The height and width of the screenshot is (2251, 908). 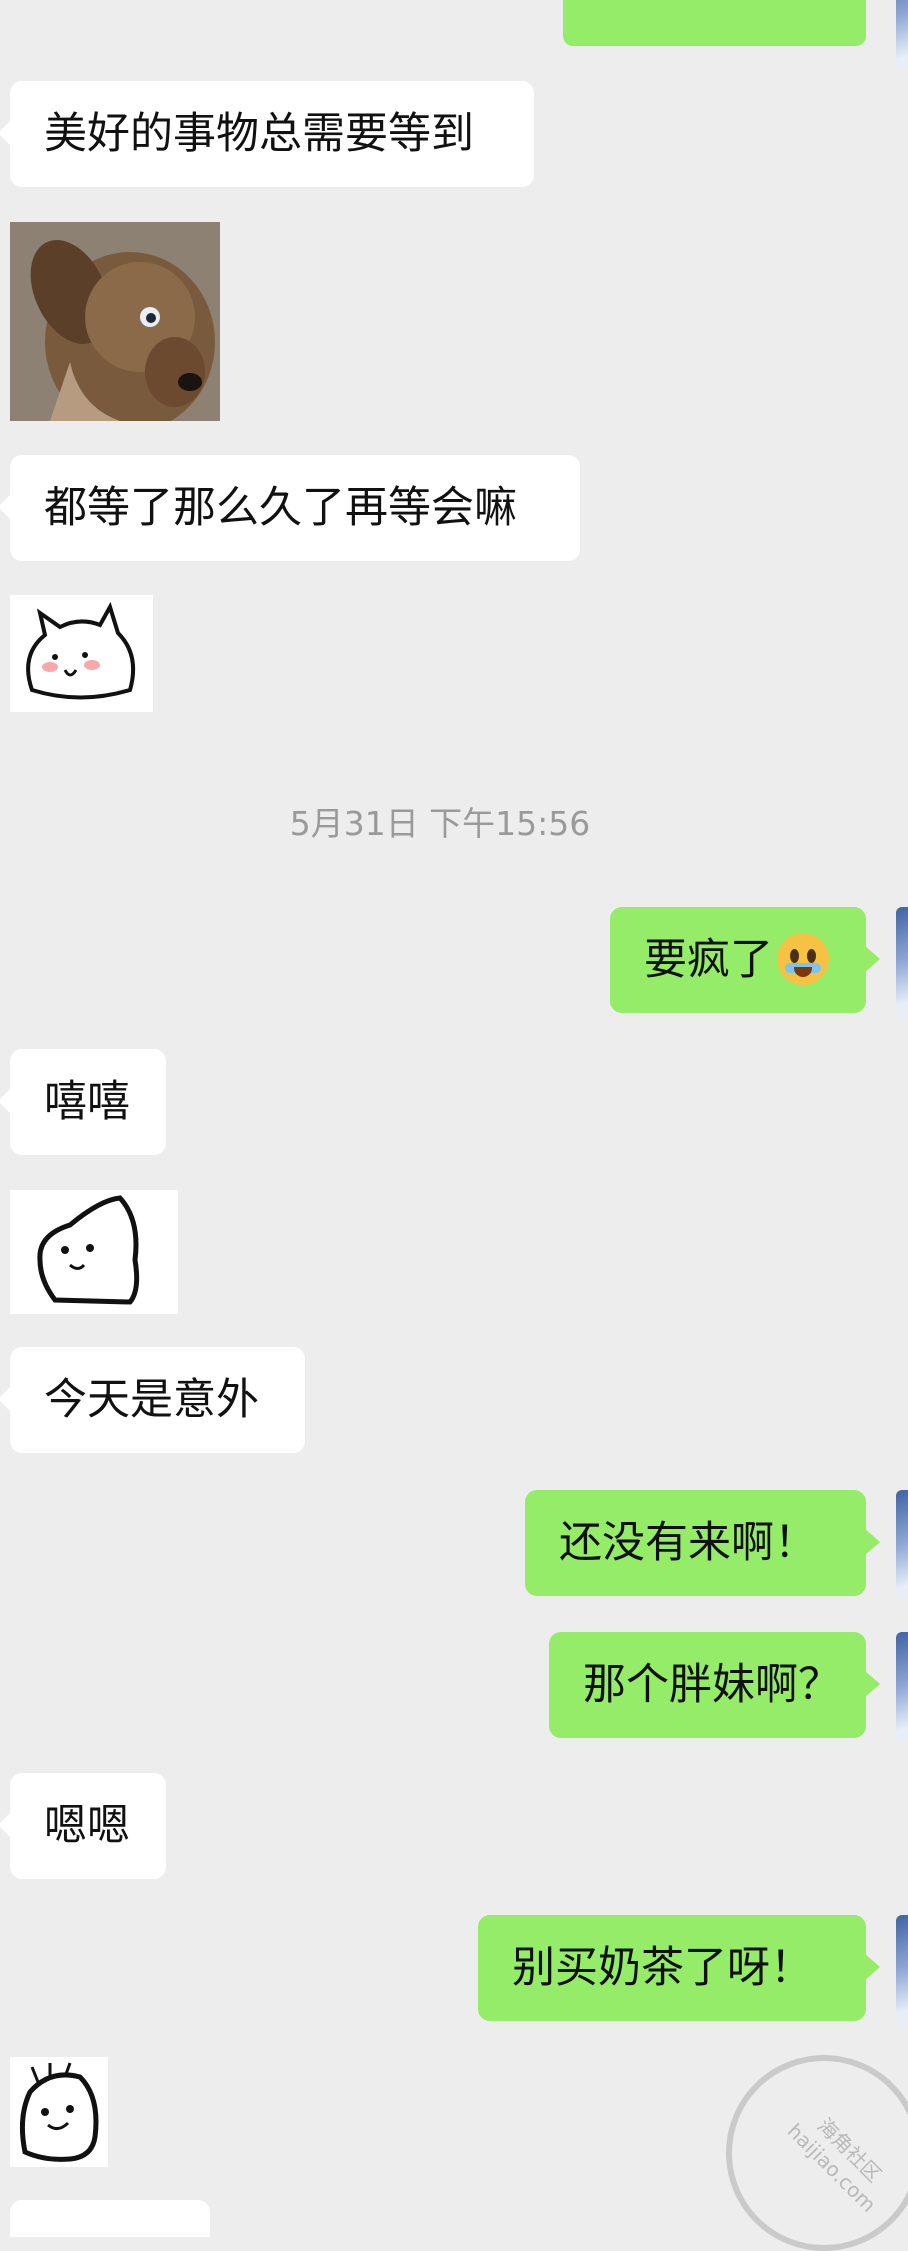 I want to click on watermark-logo: 海角社区 haijiao.com, so click(x=817, y=2153).